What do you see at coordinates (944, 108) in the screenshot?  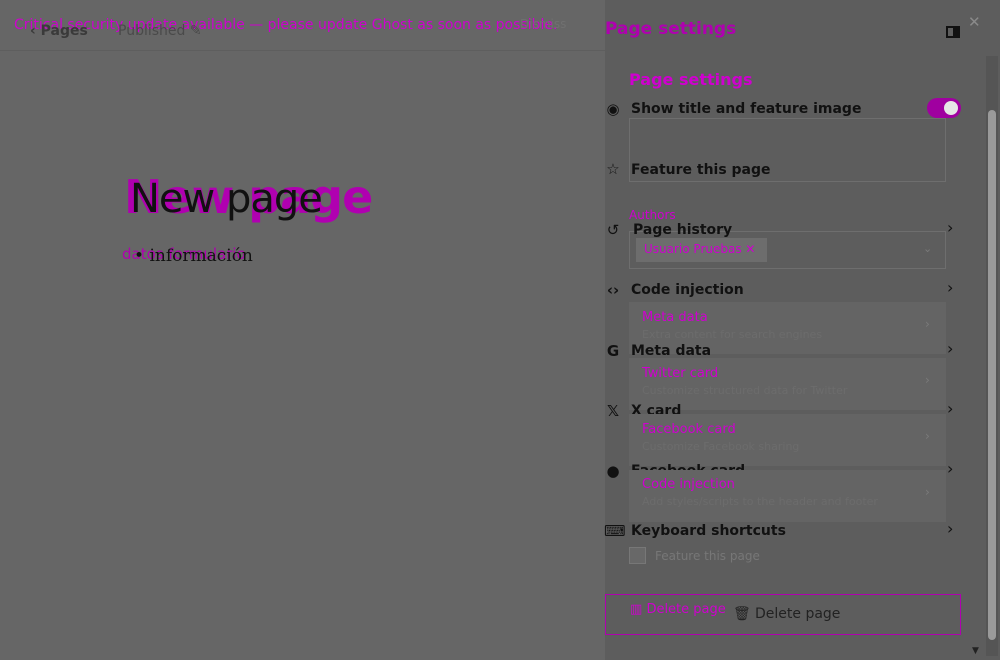 I see `show-title-toggle` at bounding box center [944, 108].